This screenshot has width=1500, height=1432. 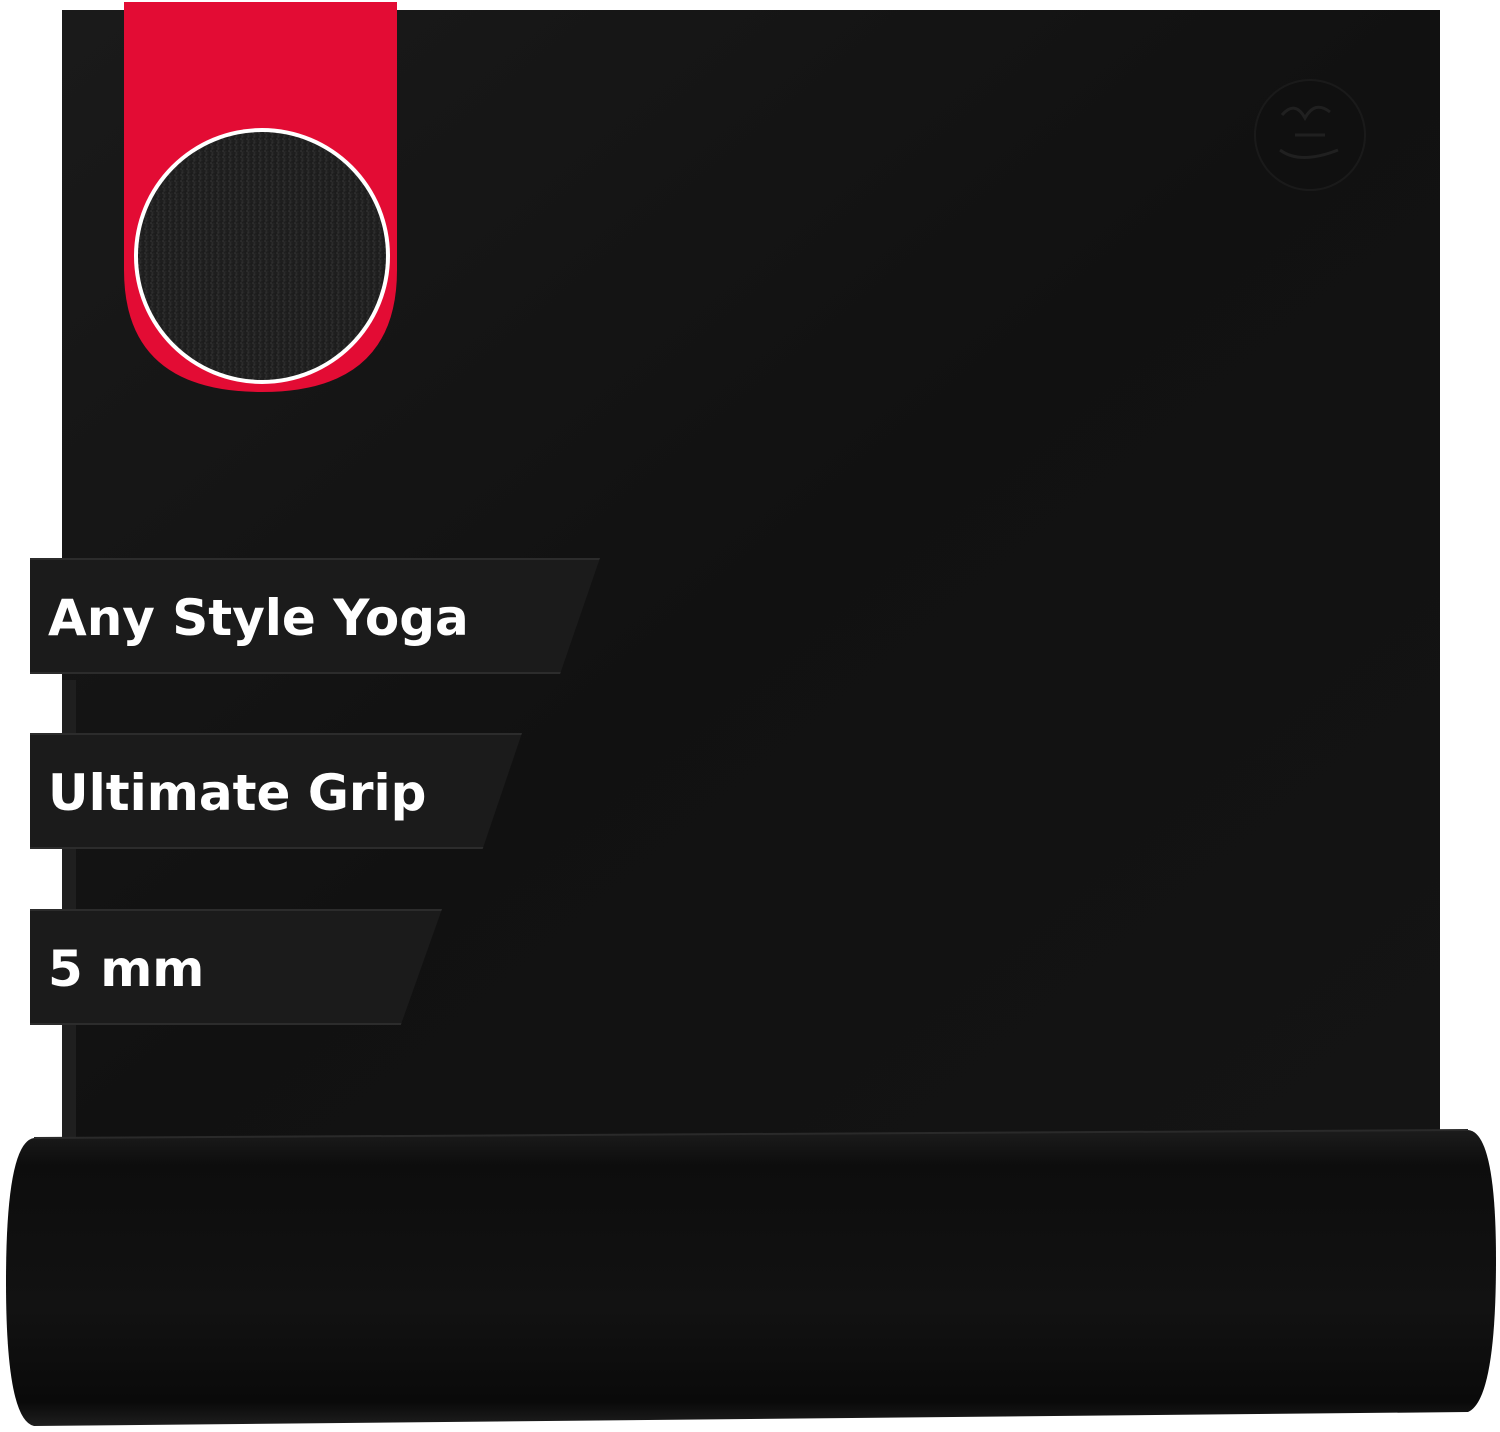 What do you see at coordinates (1310, 135) in the screenshot?
I see `manduka-logo-icon` at bounding box center [1310, 135].